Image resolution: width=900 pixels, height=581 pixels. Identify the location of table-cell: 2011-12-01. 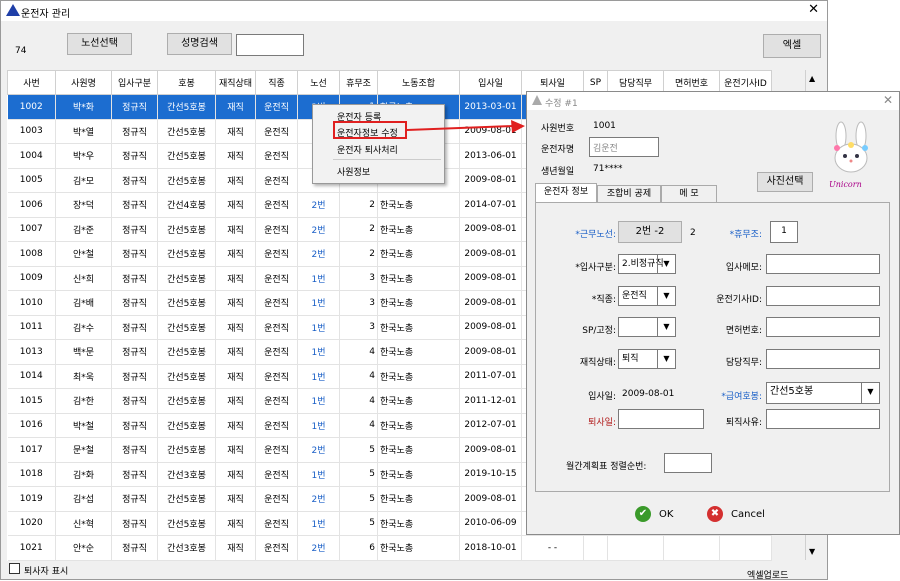
(490, 401).